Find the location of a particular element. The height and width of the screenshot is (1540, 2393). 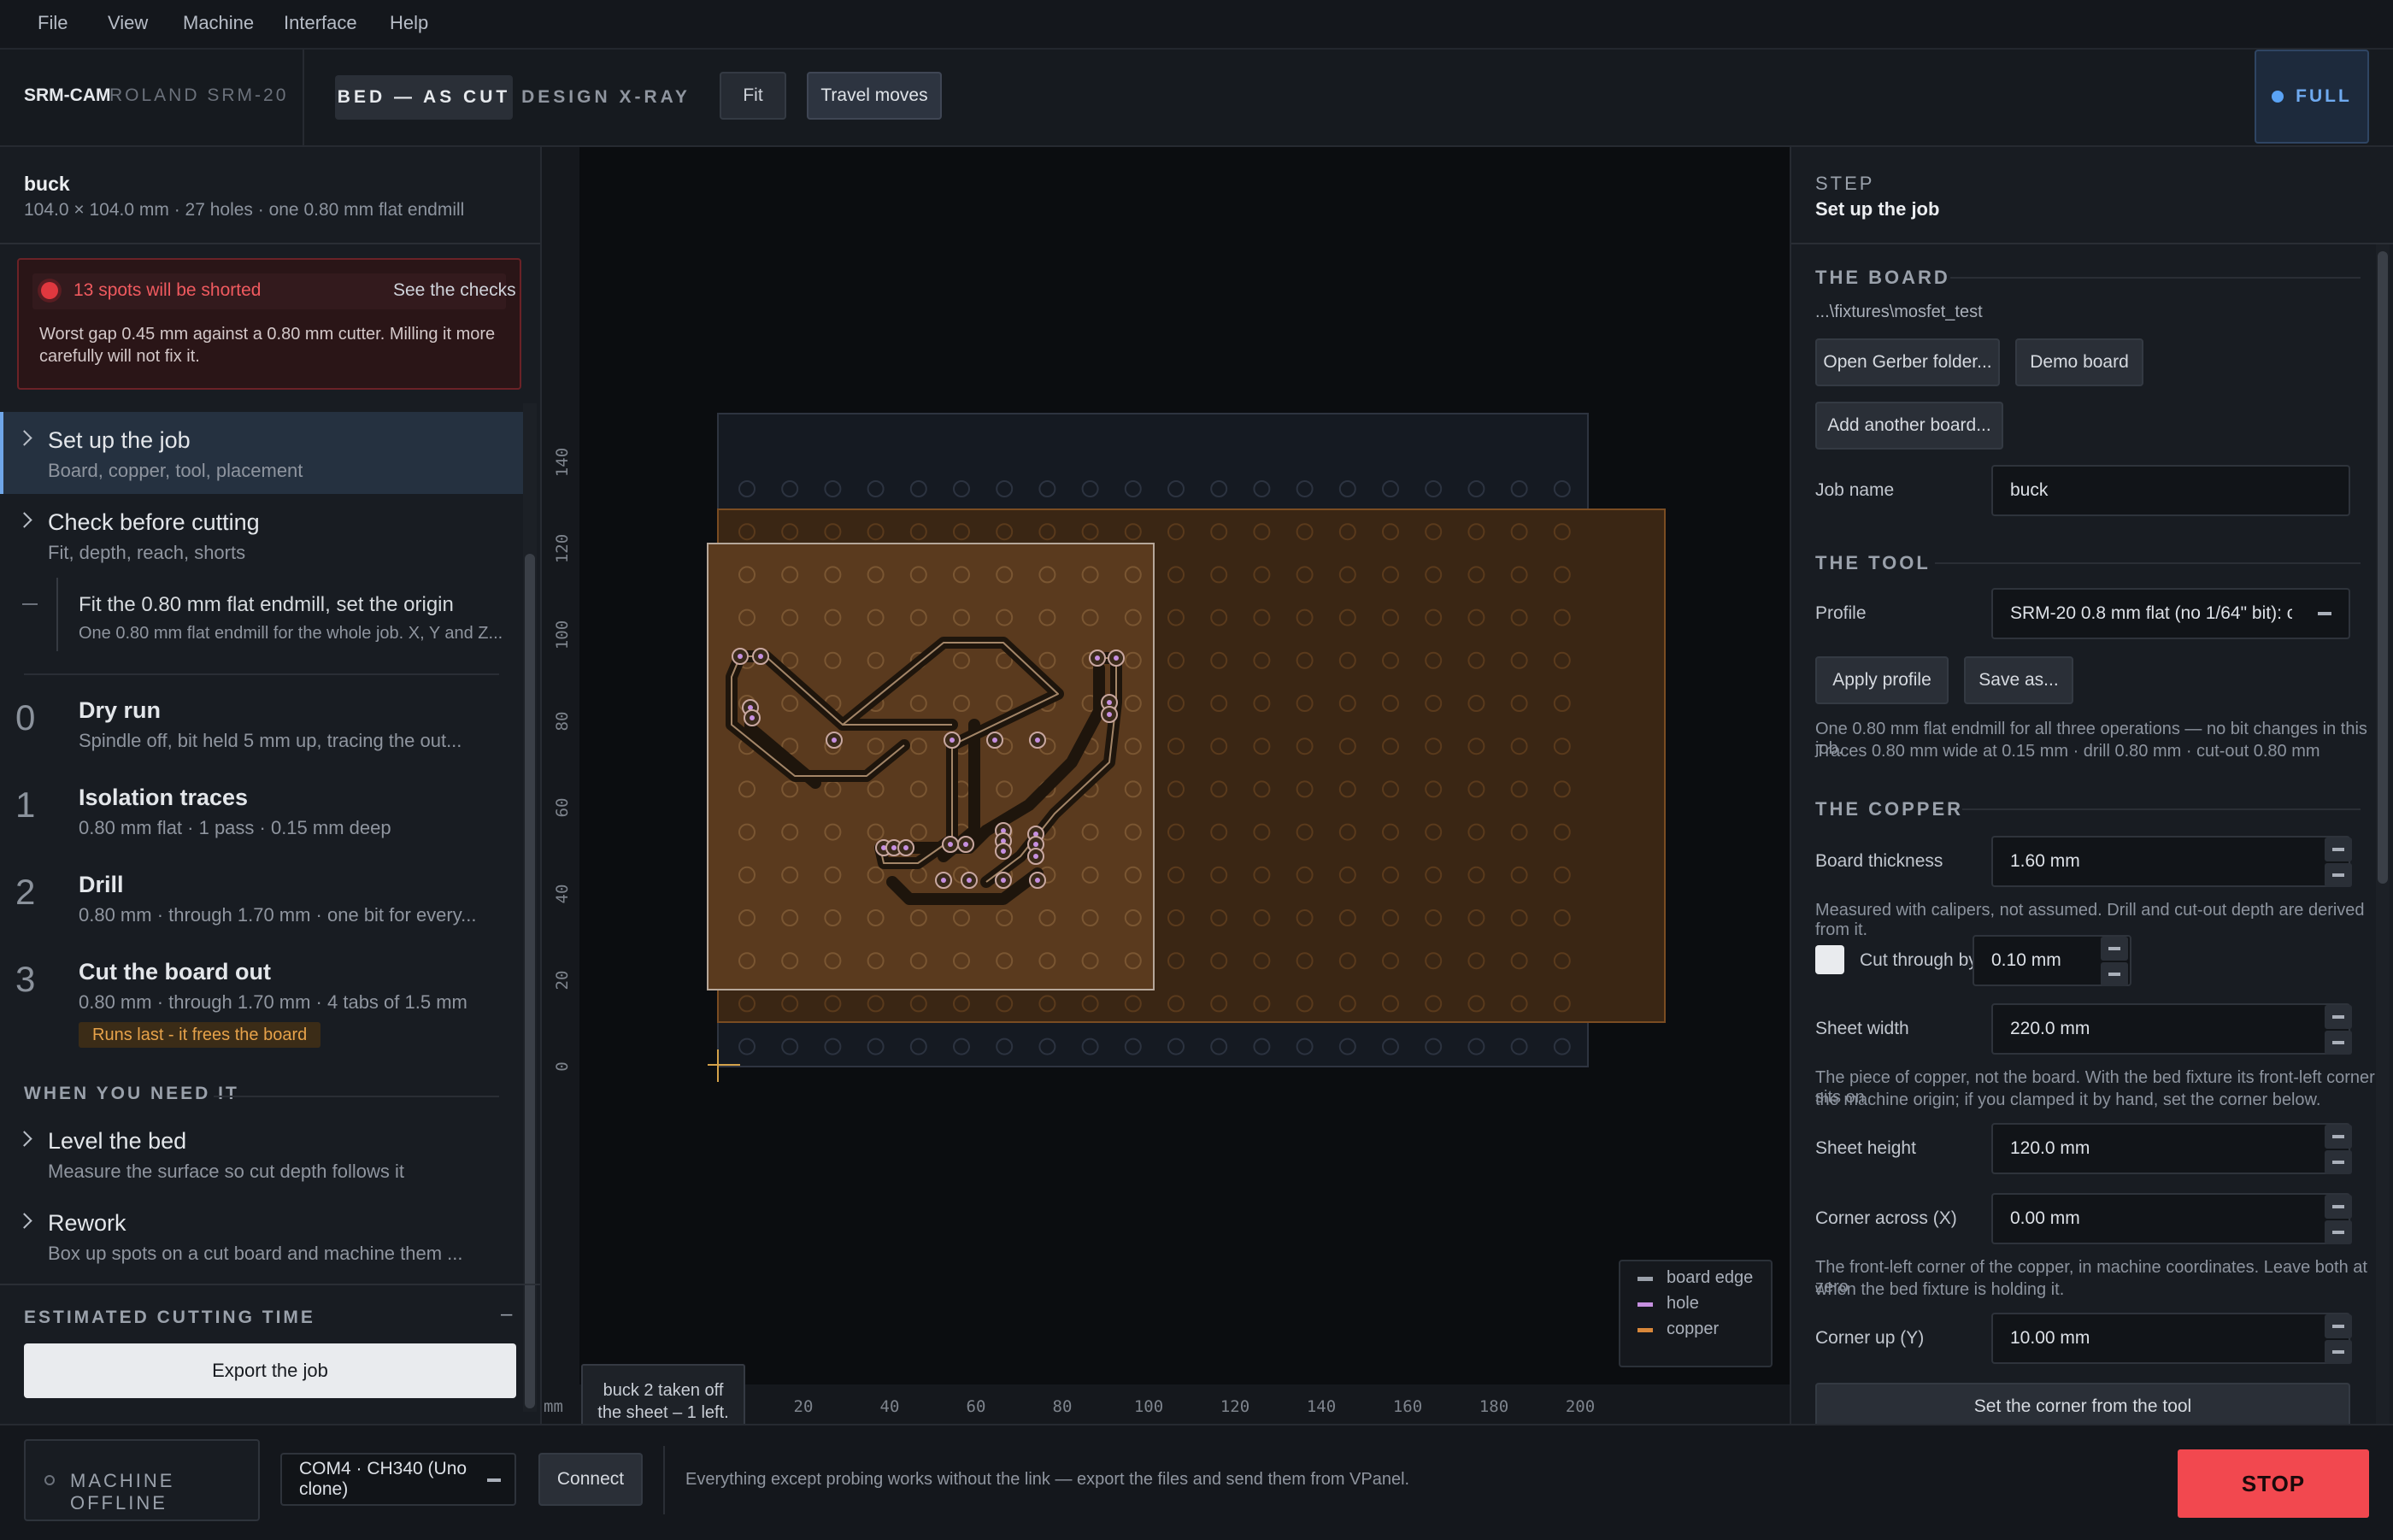

full-view-button: FULL is located at coordinates (2312, 97).